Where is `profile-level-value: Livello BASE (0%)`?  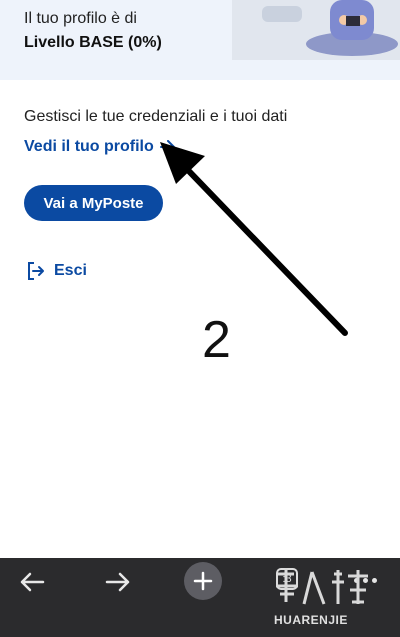 profile-level-value: Livello BASE (0%) is located at coordinates (93, 42).